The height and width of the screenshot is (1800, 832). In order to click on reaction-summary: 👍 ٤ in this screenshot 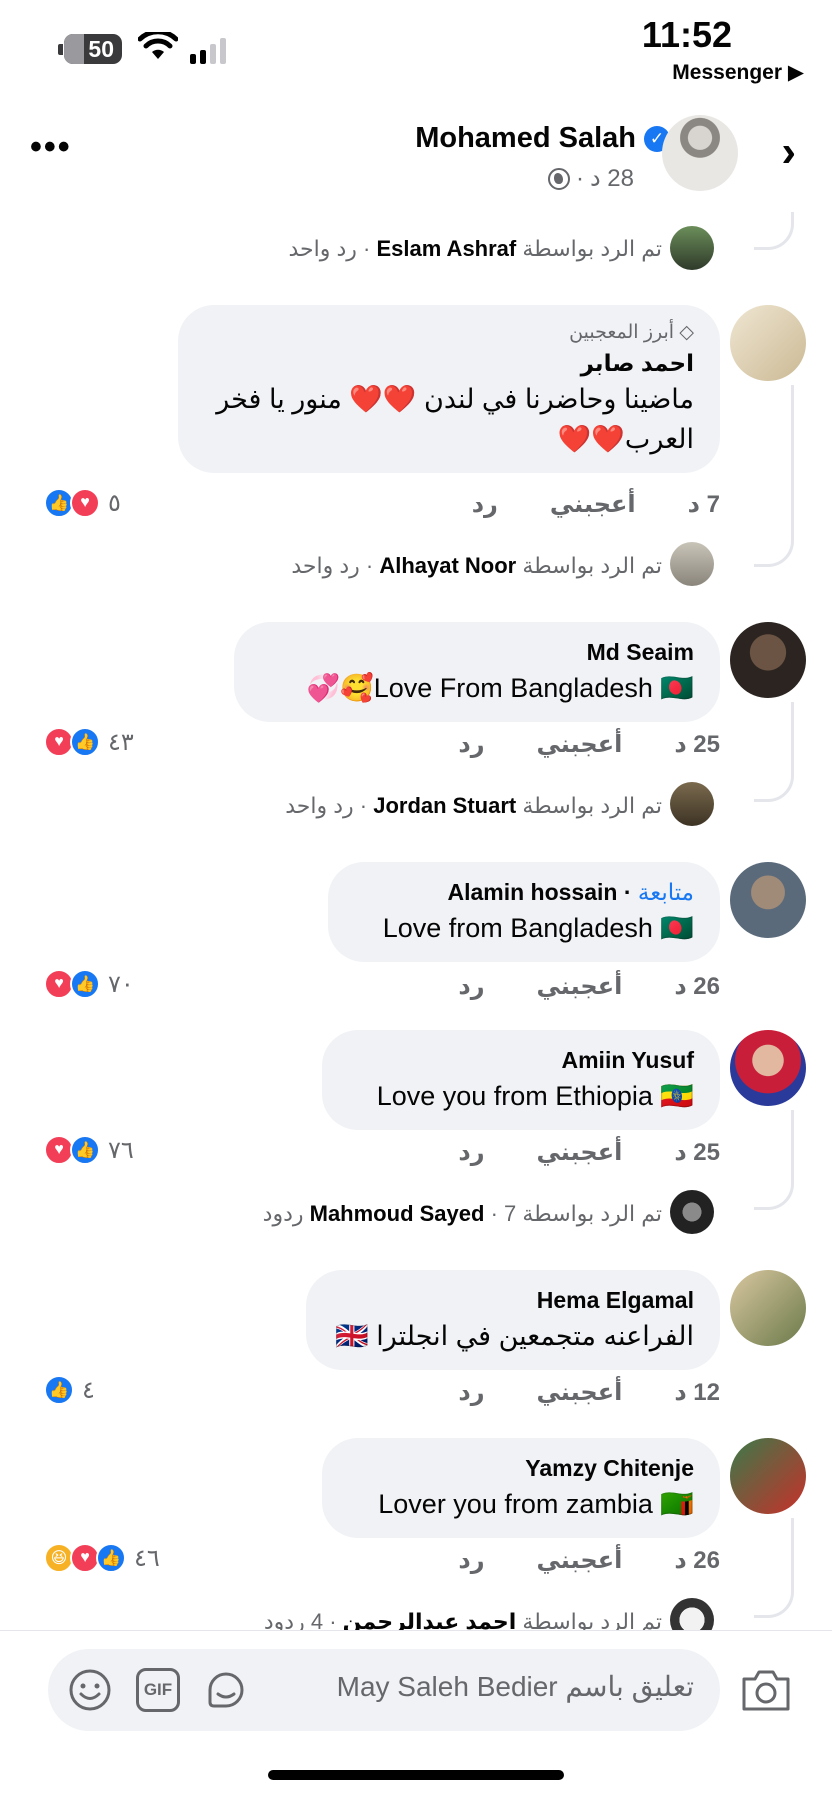, I will do `click(69, 1390)`.